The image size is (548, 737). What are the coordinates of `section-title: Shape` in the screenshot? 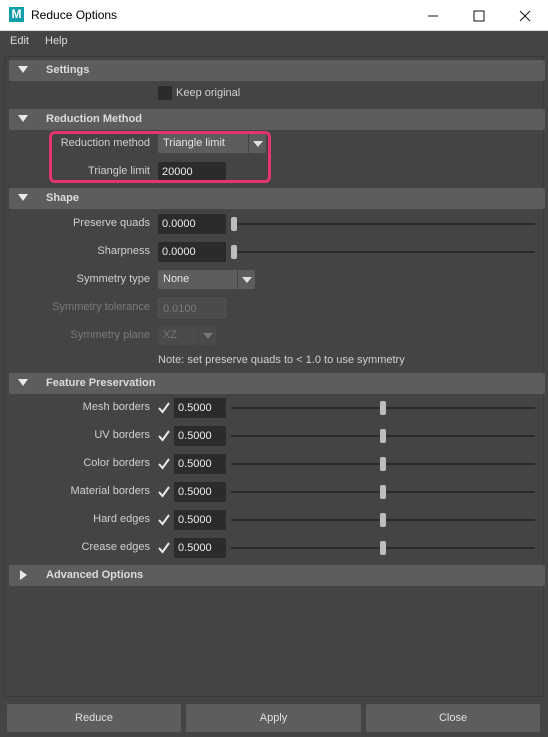 It's located at (63, 198).